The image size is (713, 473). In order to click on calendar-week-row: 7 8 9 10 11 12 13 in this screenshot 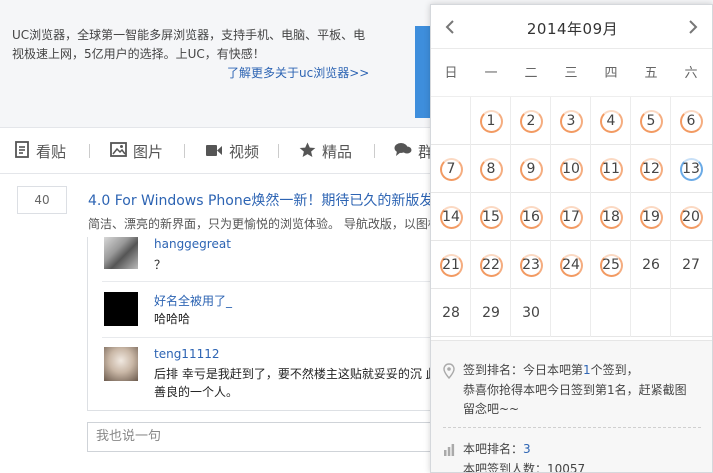, I will do `click(571, 169)`.